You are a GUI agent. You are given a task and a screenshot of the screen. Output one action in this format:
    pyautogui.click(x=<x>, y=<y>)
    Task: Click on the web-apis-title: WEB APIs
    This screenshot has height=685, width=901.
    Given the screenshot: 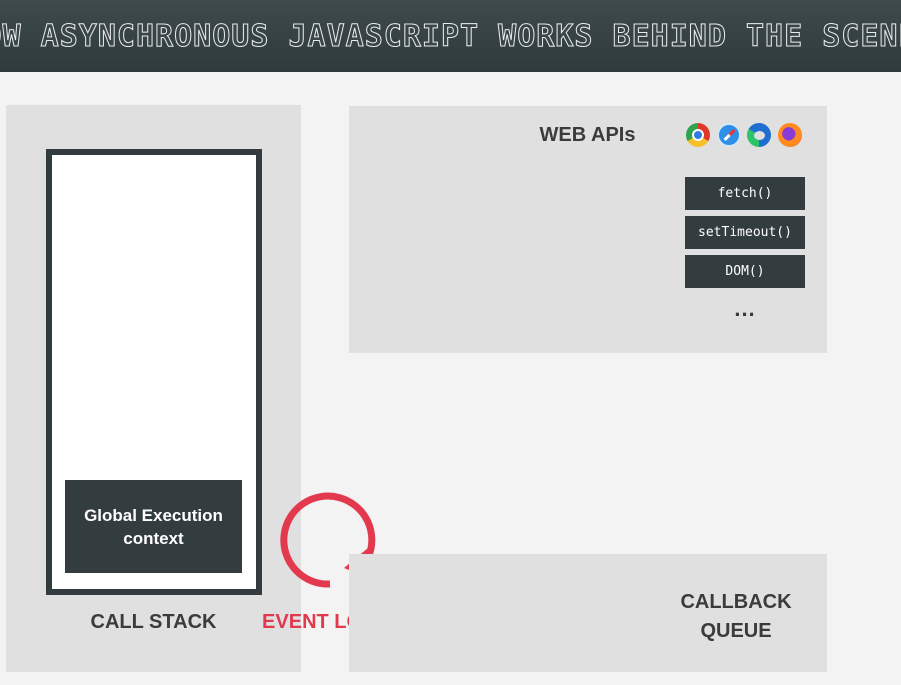 What is the action you would take?
    pyautogui.click(x=587, y=135)
    